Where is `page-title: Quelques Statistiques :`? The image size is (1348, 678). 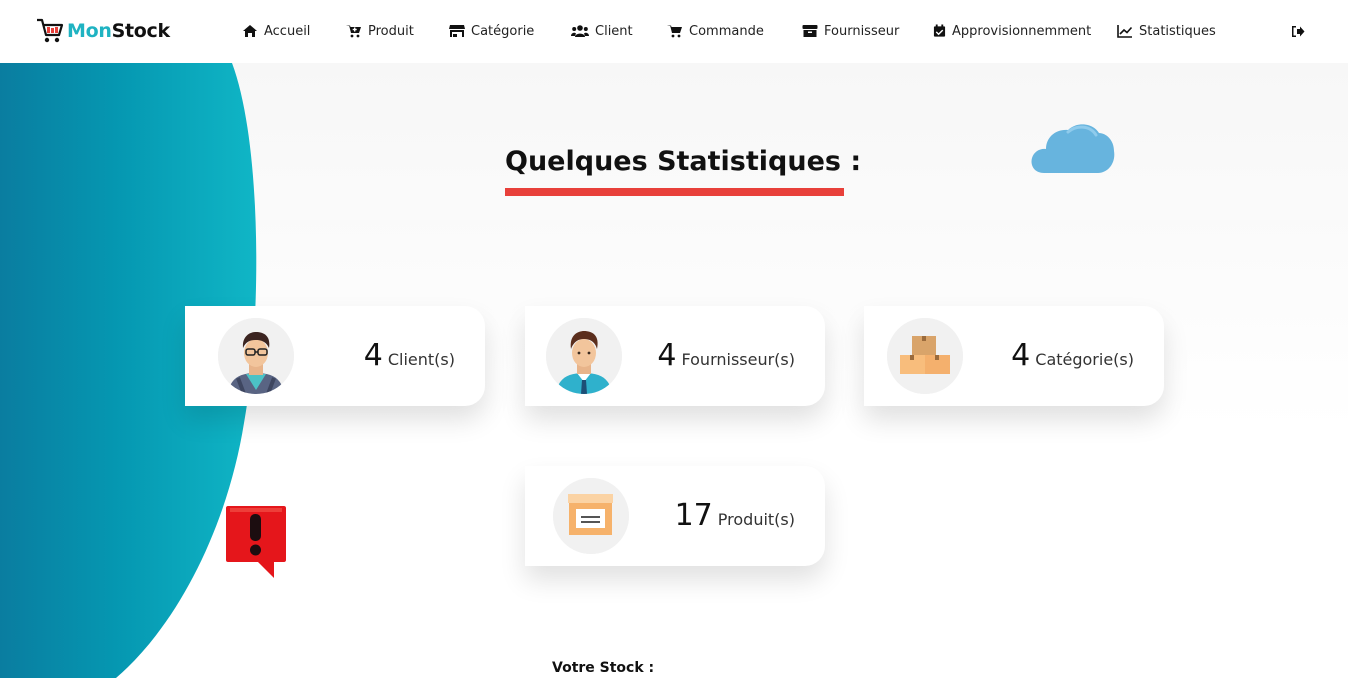 page-title: Quelques Statistiques : is located at coordinates (683, 161).